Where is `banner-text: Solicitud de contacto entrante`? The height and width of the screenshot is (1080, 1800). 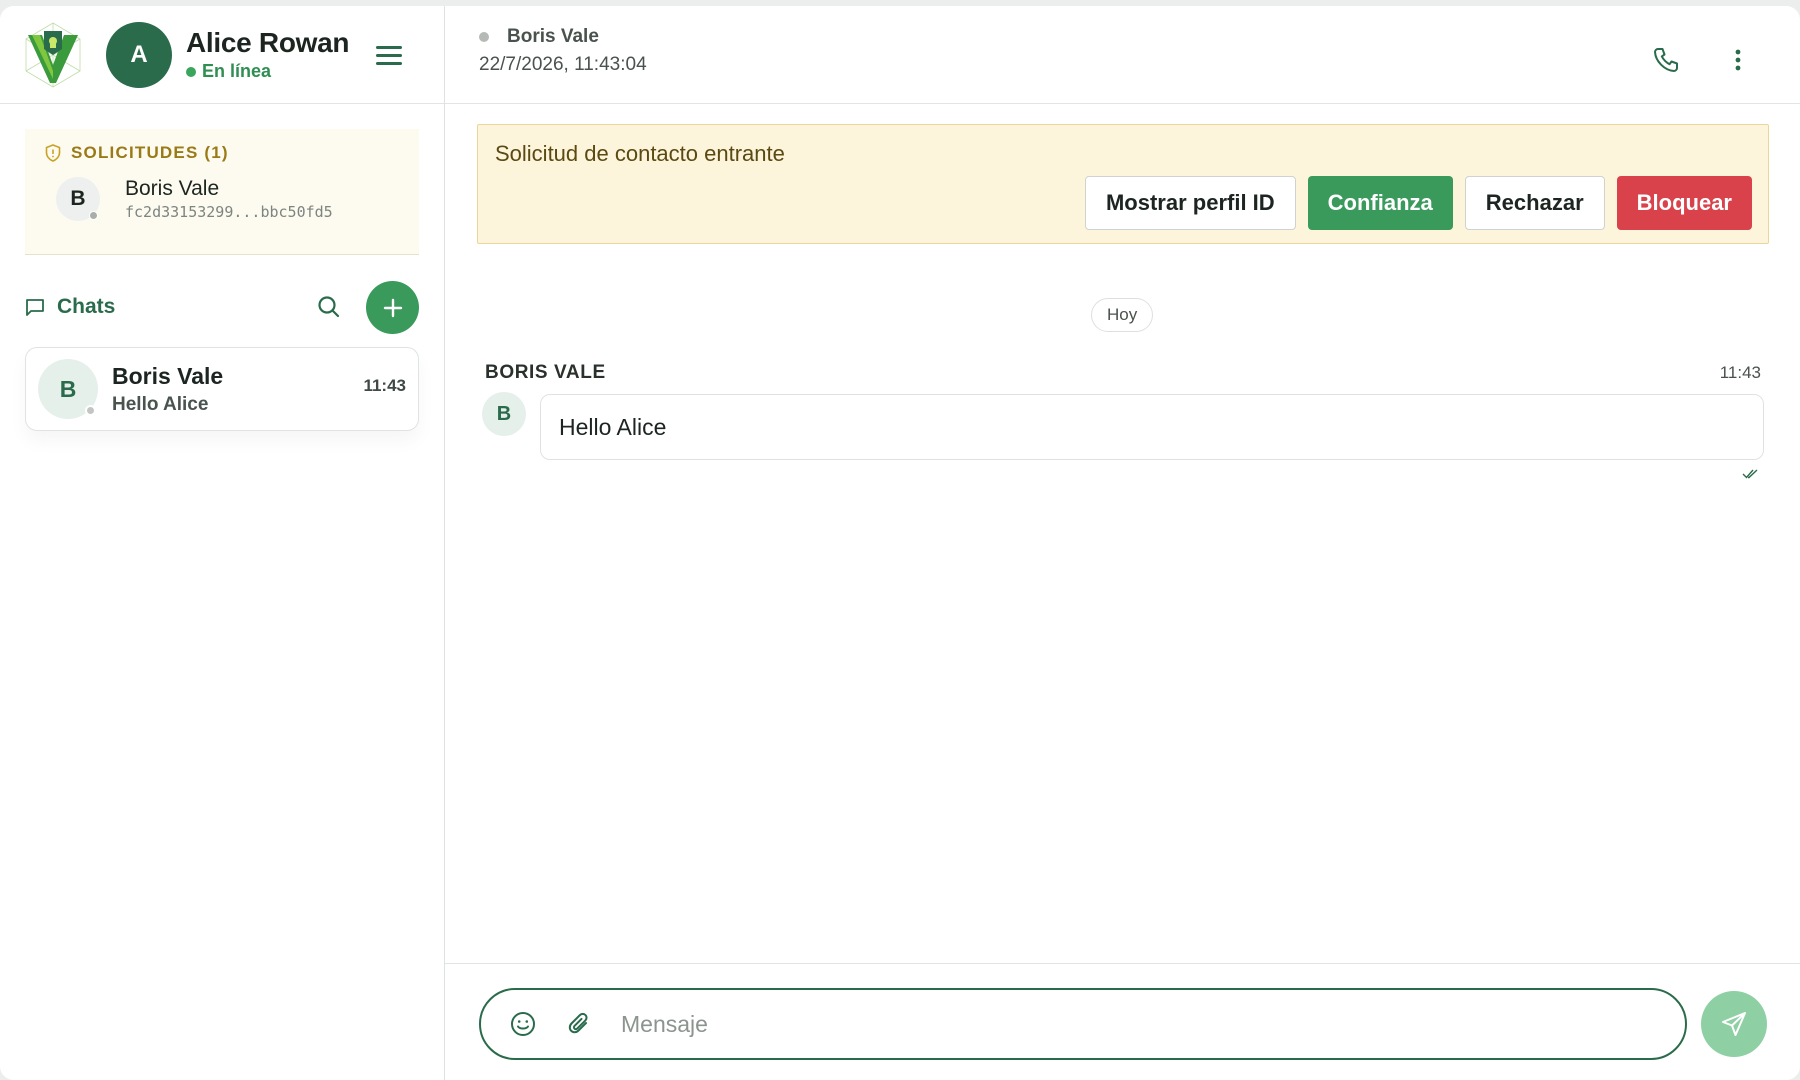
banner-text: Solicitud de contacto entrante is located at coordinates (640, 153).